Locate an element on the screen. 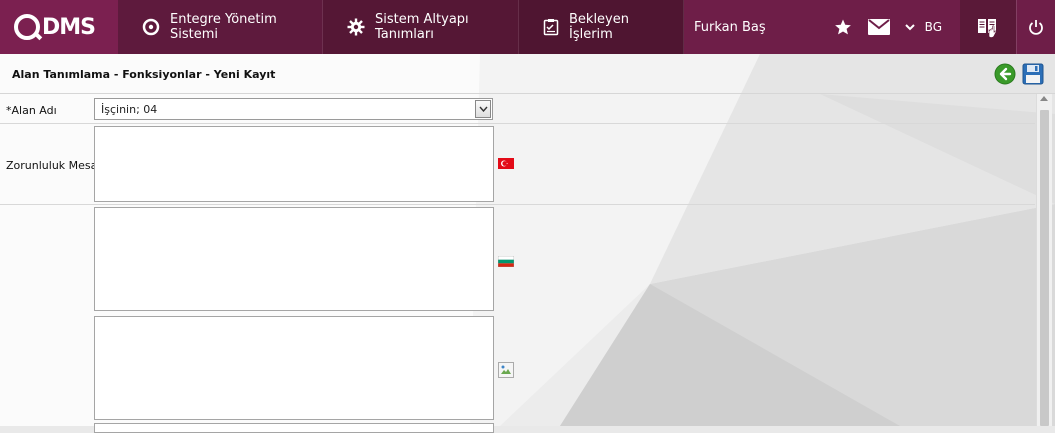  user-name: Furkan Baş is located at coordinates (759, 27).